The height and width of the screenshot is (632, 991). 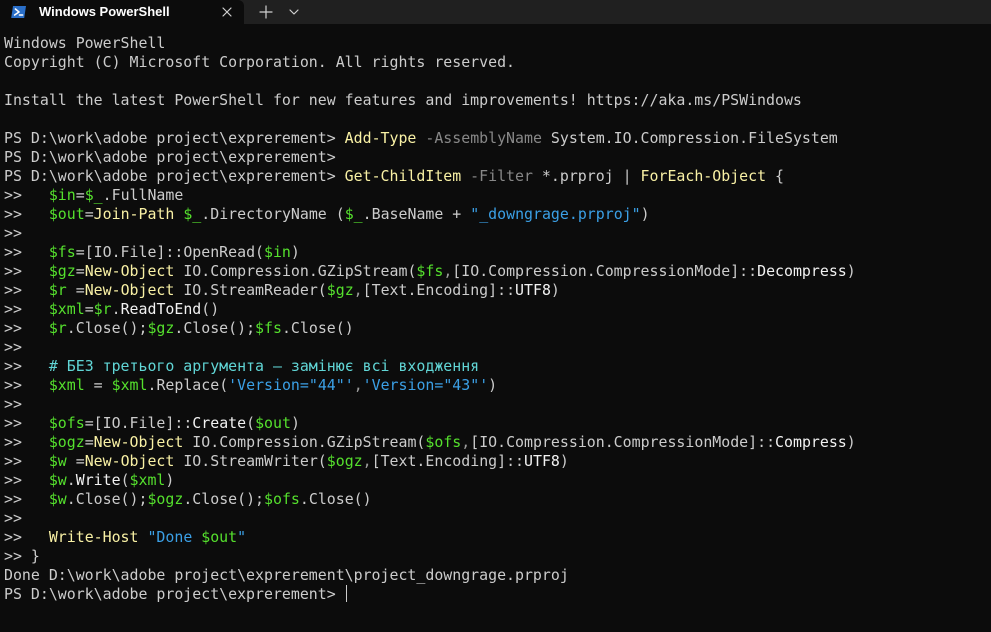 I want to click on terminal-line: Windows PowerShell, so click(x=496, y=43).